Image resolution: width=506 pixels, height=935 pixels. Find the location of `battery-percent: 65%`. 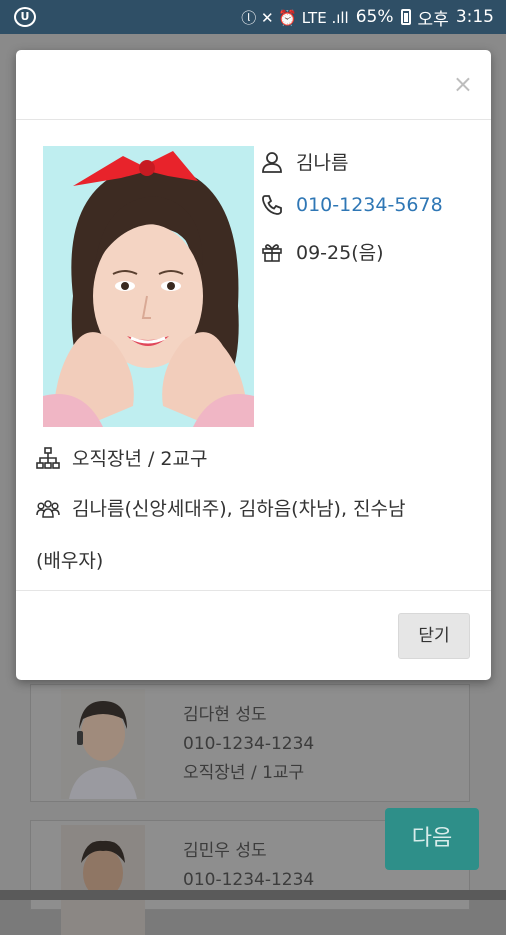

battery-percent: 65% is located at coordinates (374, 17).